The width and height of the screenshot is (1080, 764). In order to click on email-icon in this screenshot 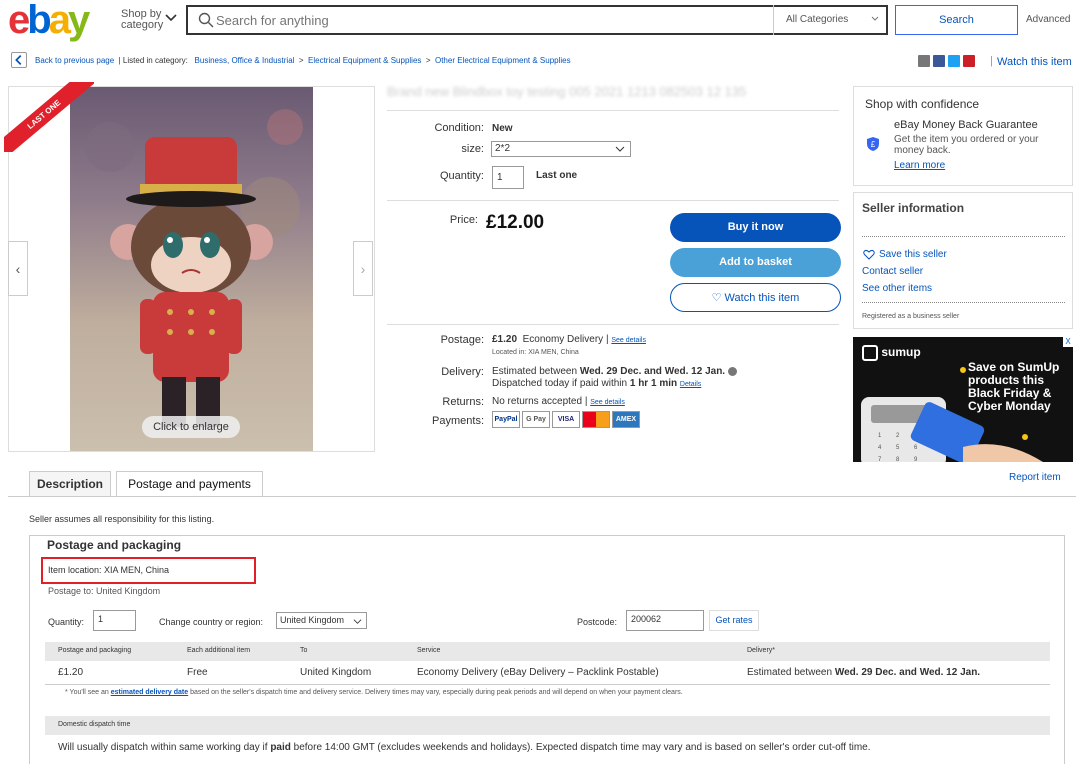, I will do `click(924, 61)`.